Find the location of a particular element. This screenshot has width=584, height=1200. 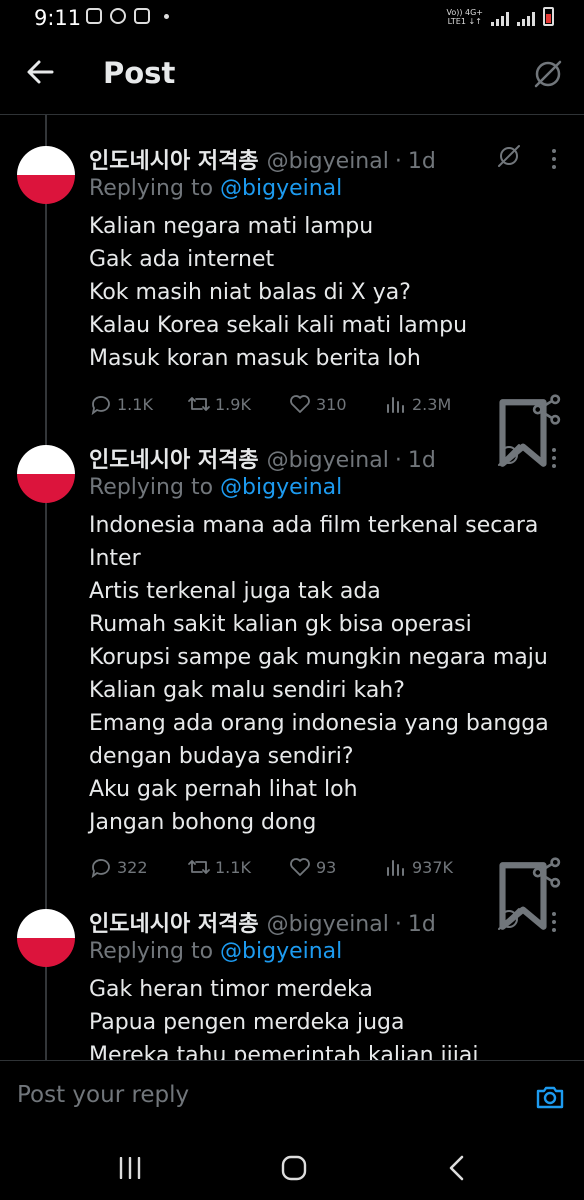

more-notifications-icon is located at coordinates (166, 16).